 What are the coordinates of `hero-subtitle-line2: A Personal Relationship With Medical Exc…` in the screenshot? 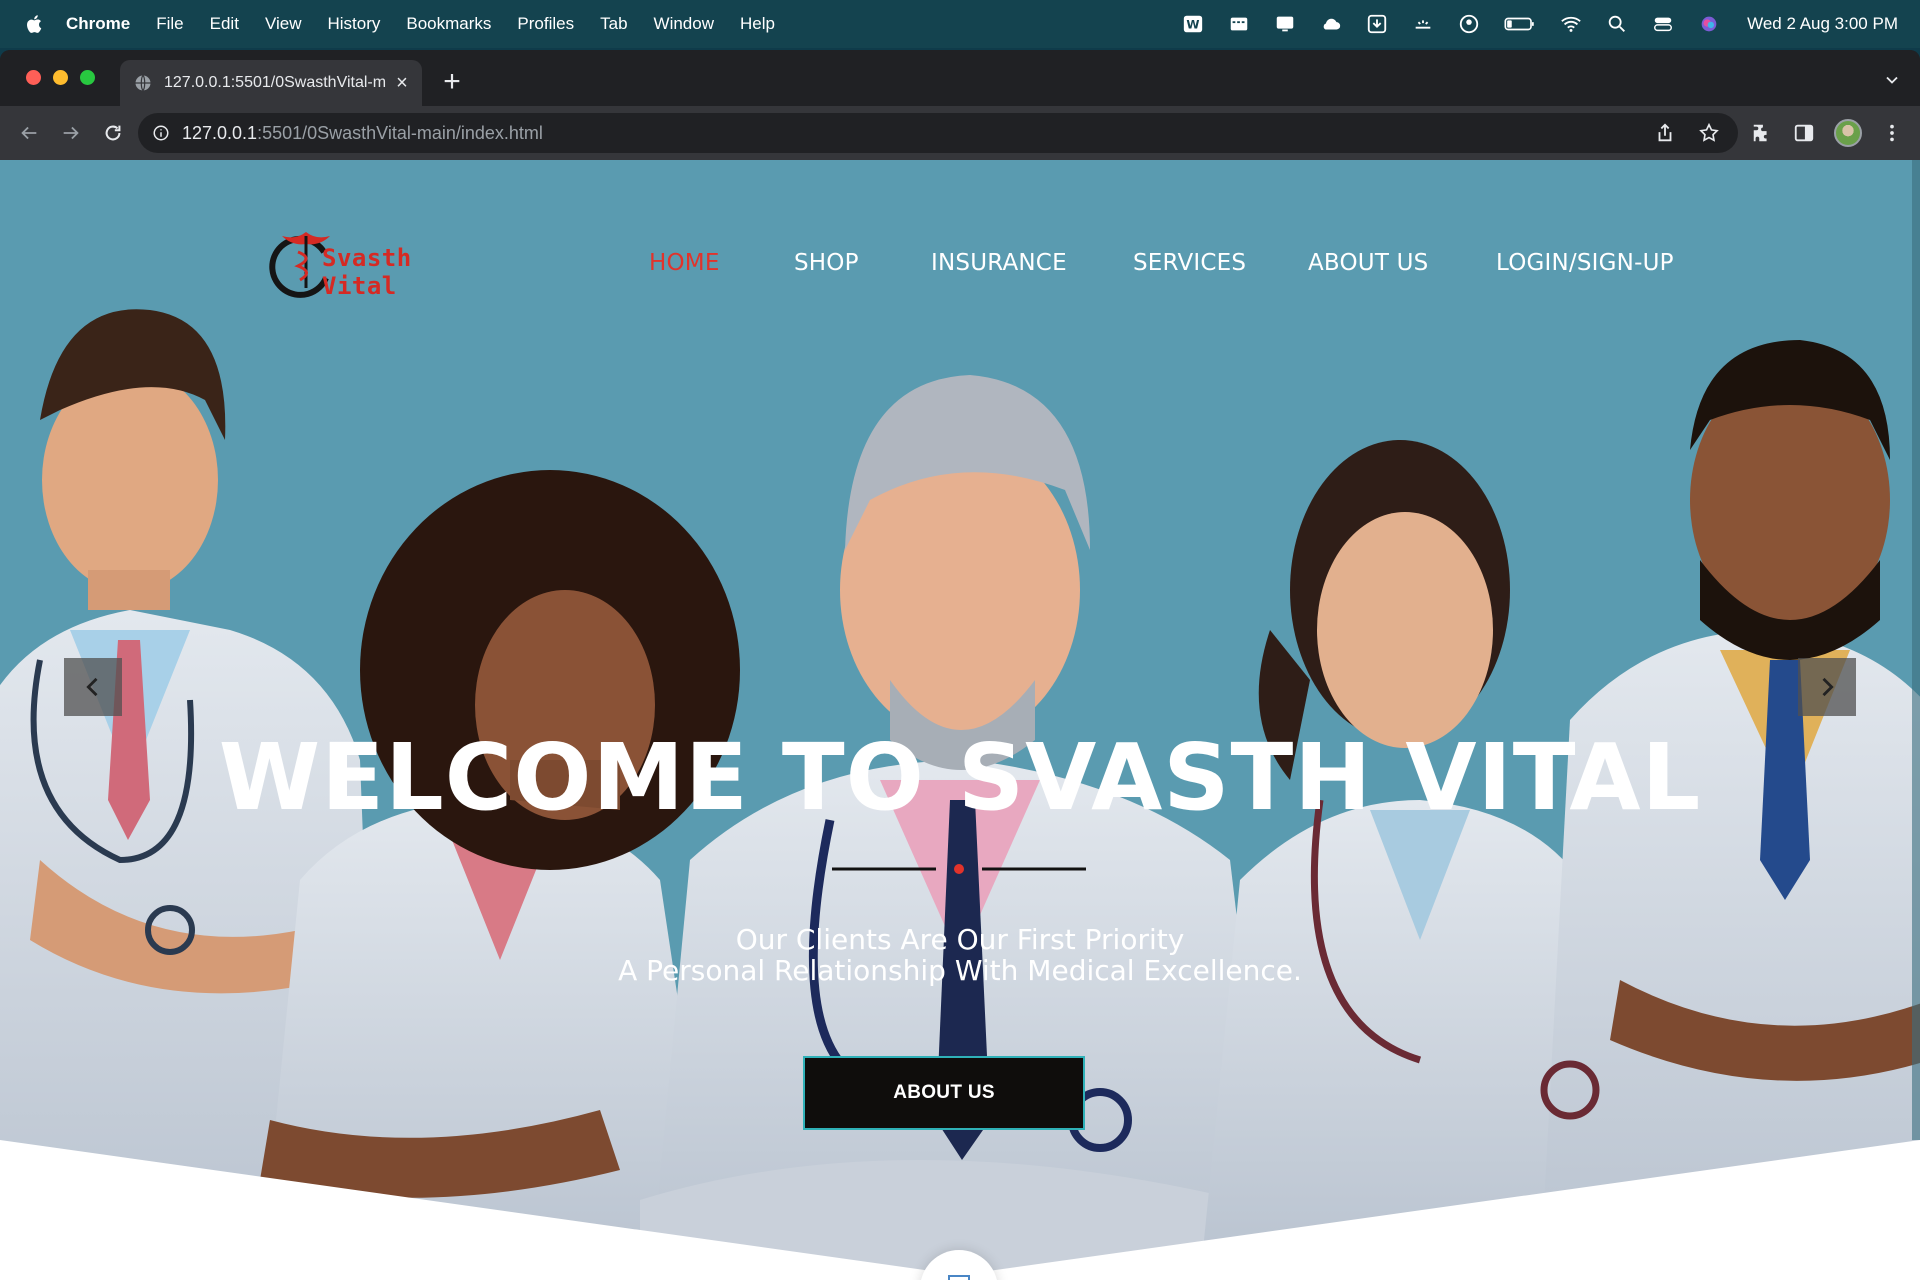 It's located at (960, 970).